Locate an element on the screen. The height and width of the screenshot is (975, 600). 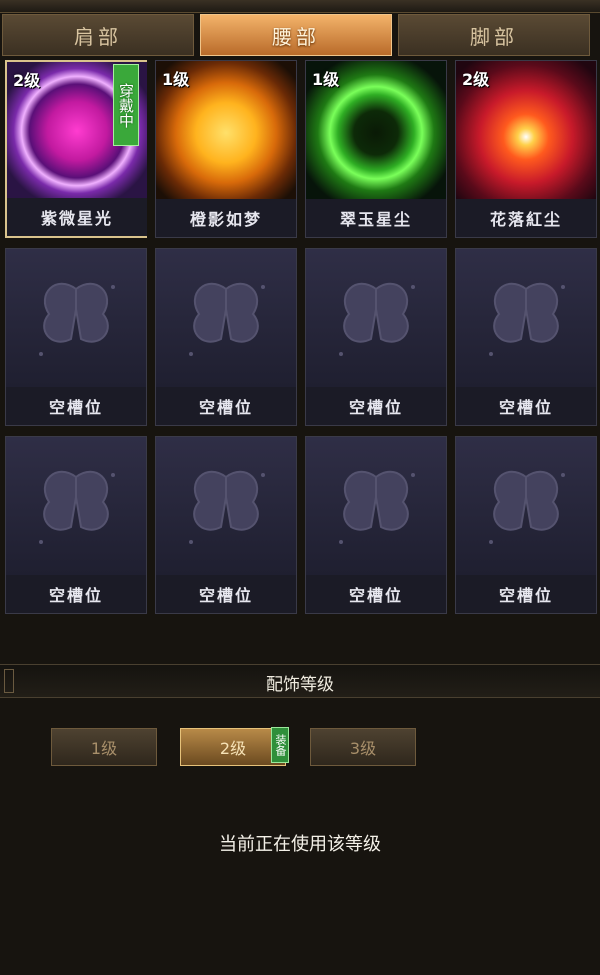
item-name: 橙影如梦 is located at coordinates (226, 218).